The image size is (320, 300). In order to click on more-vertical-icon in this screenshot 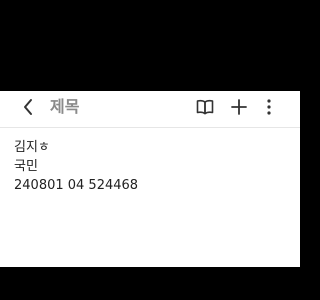, I will do `click(269, 107)`.